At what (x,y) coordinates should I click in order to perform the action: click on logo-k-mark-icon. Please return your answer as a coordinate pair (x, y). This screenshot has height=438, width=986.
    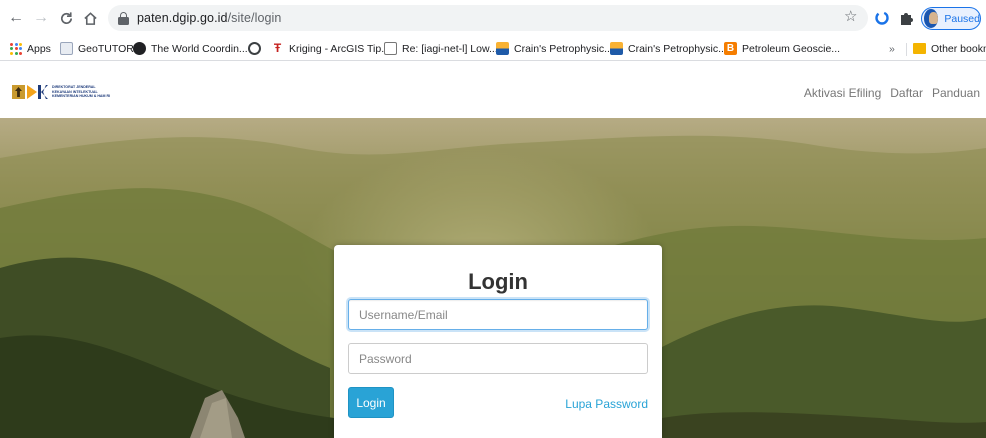
    Looking at the image, I should click on (43, 92).